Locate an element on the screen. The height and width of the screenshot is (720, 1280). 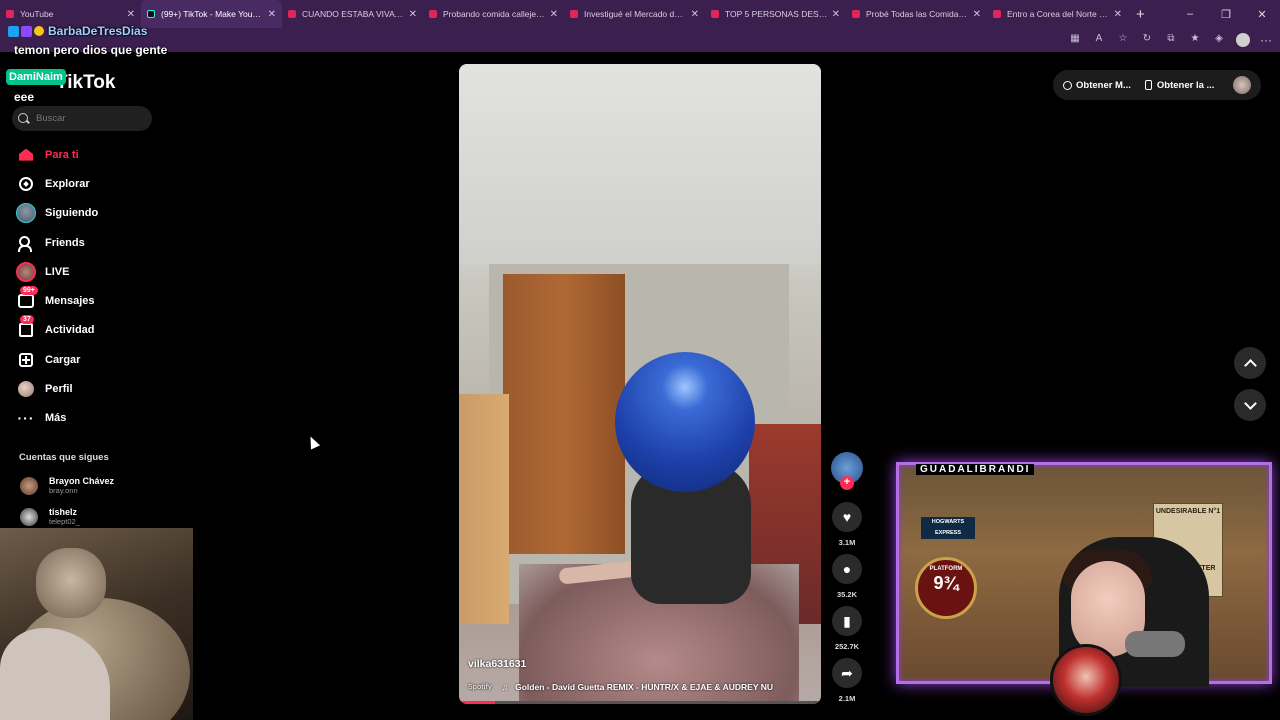
activity-icon is located at coordinates (26, 330).